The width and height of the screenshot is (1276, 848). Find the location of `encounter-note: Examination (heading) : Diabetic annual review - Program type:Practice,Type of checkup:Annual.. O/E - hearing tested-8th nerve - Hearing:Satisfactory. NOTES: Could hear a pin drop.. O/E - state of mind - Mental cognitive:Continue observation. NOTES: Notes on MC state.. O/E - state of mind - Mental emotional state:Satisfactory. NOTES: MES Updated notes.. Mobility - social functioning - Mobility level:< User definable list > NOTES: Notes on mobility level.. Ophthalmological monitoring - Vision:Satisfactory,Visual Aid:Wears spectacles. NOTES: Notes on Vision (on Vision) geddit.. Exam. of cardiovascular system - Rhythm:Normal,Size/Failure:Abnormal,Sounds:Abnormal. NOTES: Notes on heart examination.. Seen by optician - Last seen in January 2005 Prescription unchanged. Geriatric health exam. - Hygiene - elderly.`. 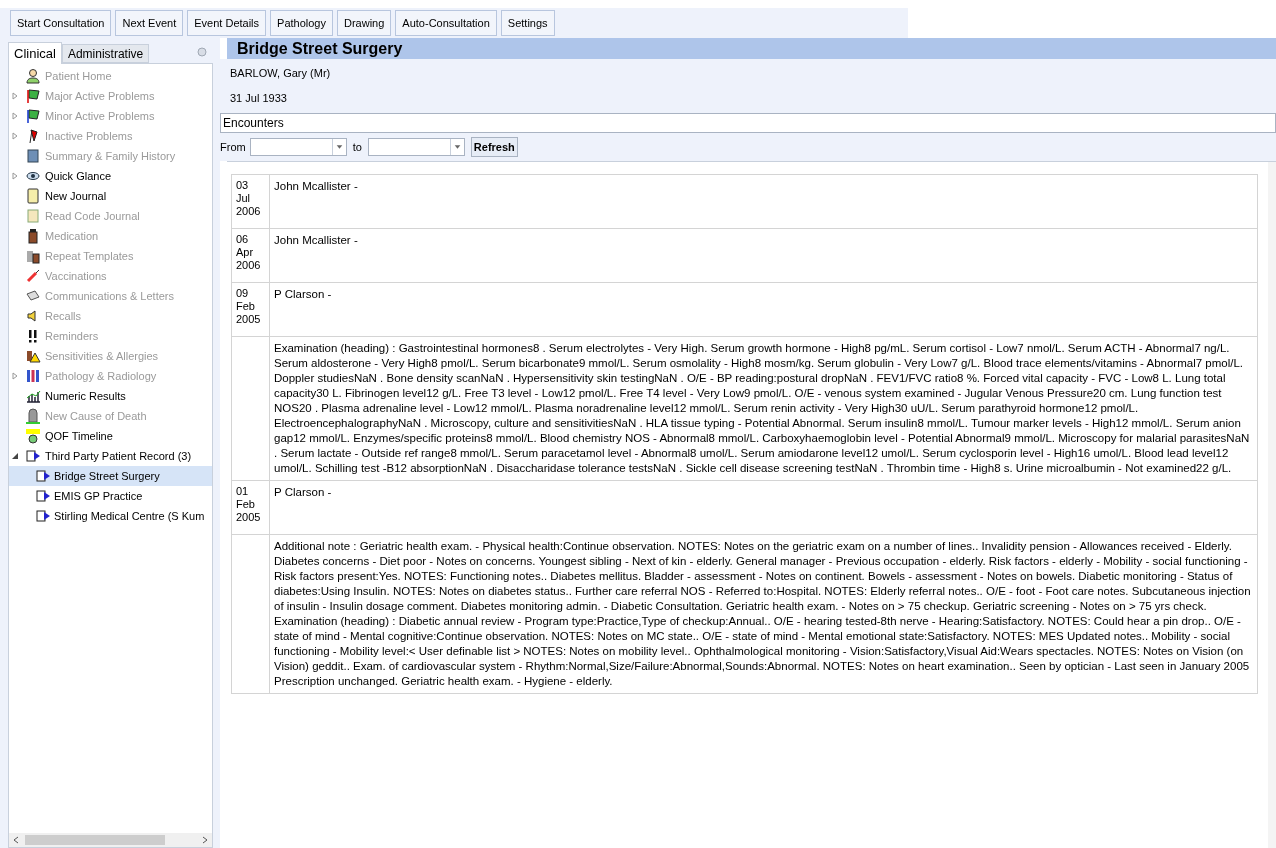

encounter-note: Examination (heading) : Diabetic annual review - Program type:Practice,Type of checkup:Annual.. O/E - hearing tested-8th nerve - Hearing:Satisfactory. NOTES: Could hear a pin drop.. O/E - state of mind - Mental cognitive:Continue observation. NOTES: Notes on MC state.. O/E - state of mind - Mental emotional state:Satisfactory. NOTES: MES Updated notes.. Mobility - social functioning - Mobility level:< User definable list > NOTES: Notes on mobility level.. Ophthalmological monitoring - Vision:Satisfactory,Visual Aid:Wears spectacles. NOTES: Notes on Vision (on Vision) geddit.. Exam. of cardiovascular system - Rhythm:Normal,Size/Failure:Abnormal,Sounds:Abnormal. NOTES: Notes on heart examination.. Seen by optician - Last seen in January 2005 Prescription unchanged. Geriatric health exam. - Hygiene - elderly. is located at coordinates (762, 651).